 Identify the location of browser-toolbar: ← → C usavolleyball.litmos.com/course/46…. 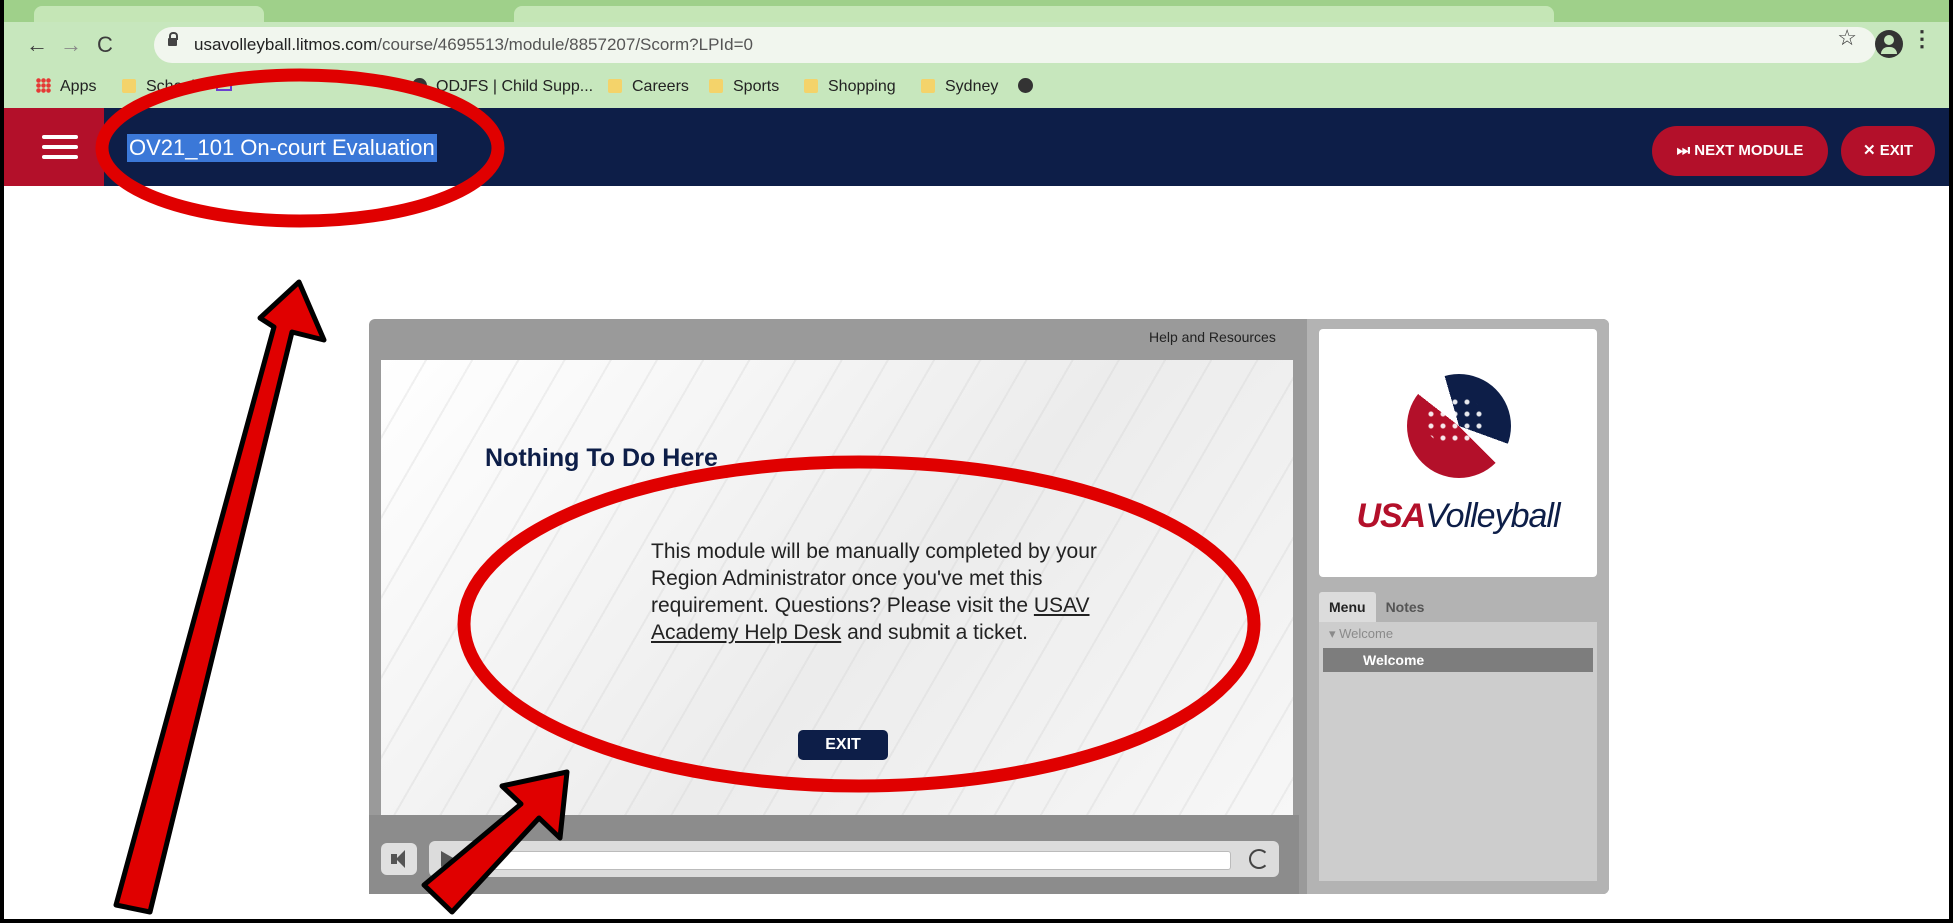
(976, 45).